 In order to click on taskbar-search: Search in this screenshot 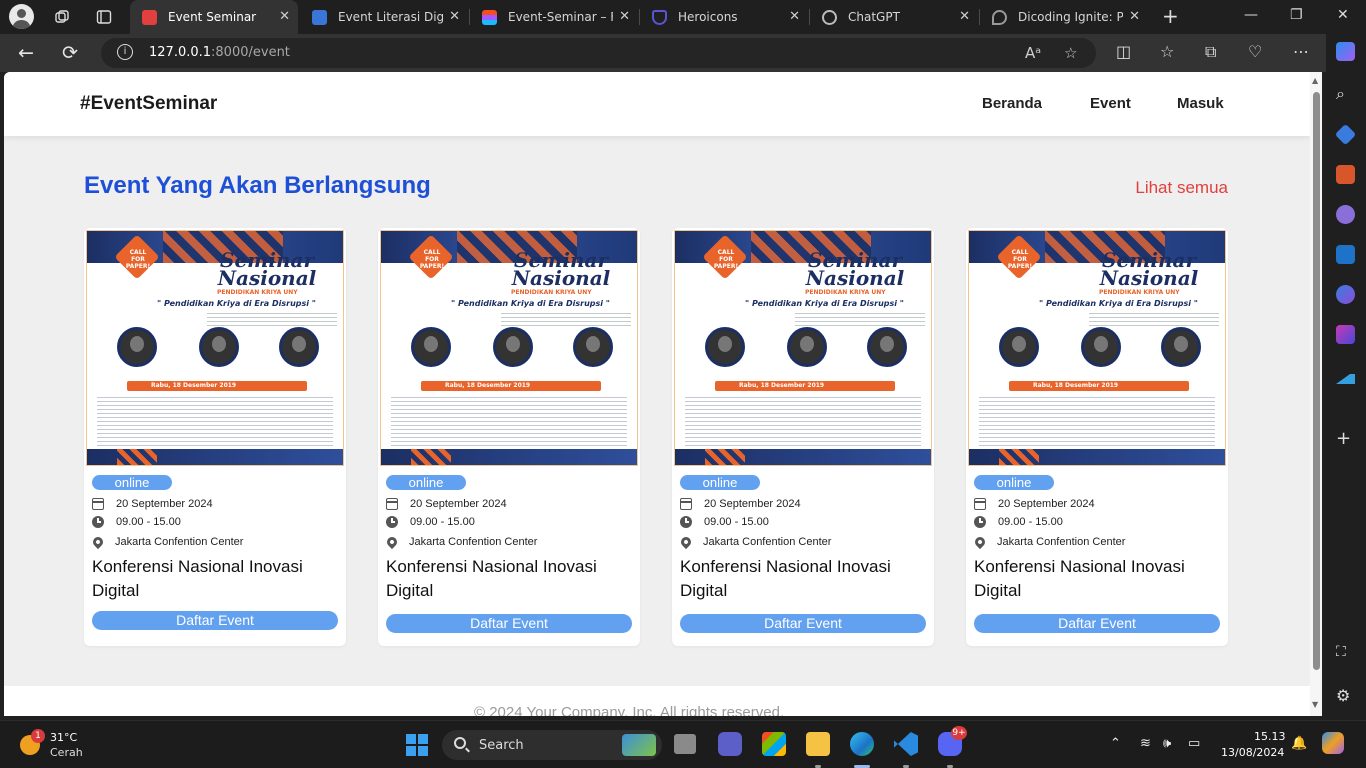, I will do `click(552, 745)`.